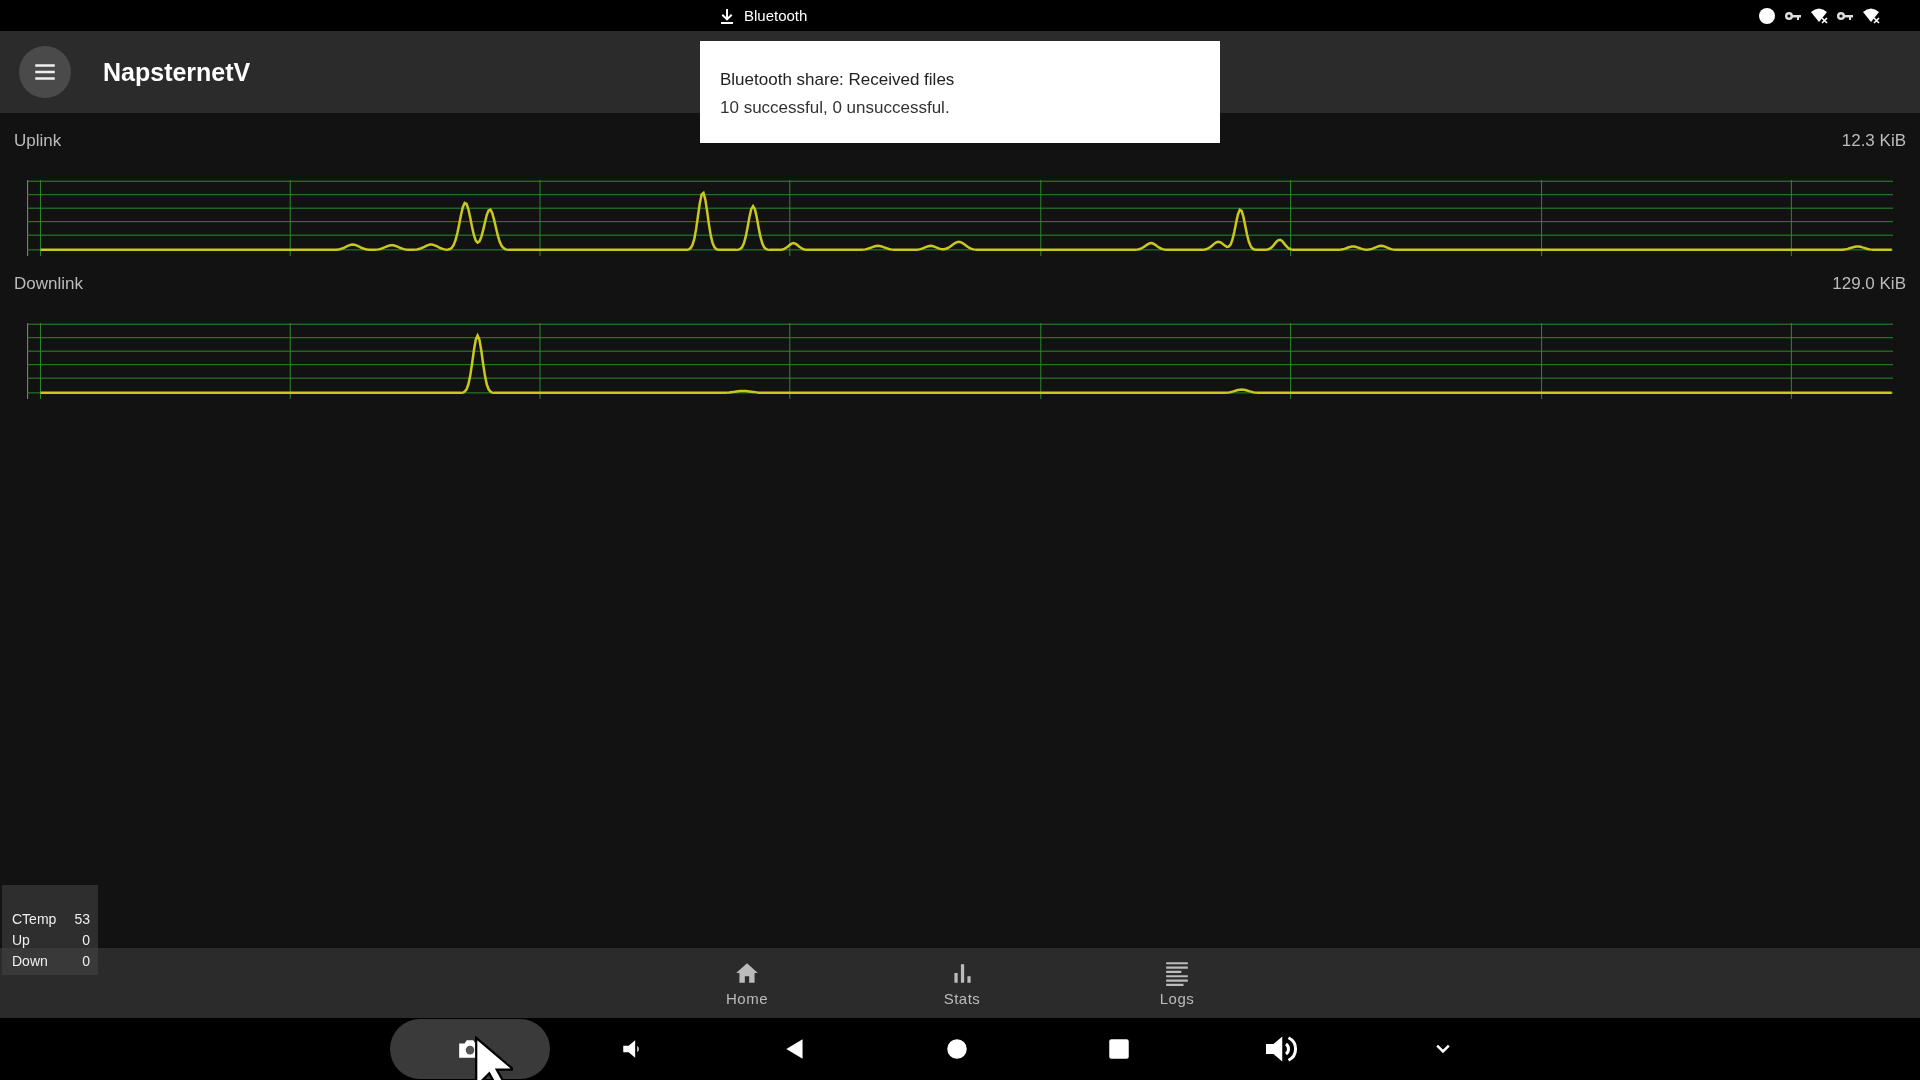 The image size is (1920, 1080). Describe the element at coordinates (1177, 972) in the screenshot. I see `list-icon` at that location.